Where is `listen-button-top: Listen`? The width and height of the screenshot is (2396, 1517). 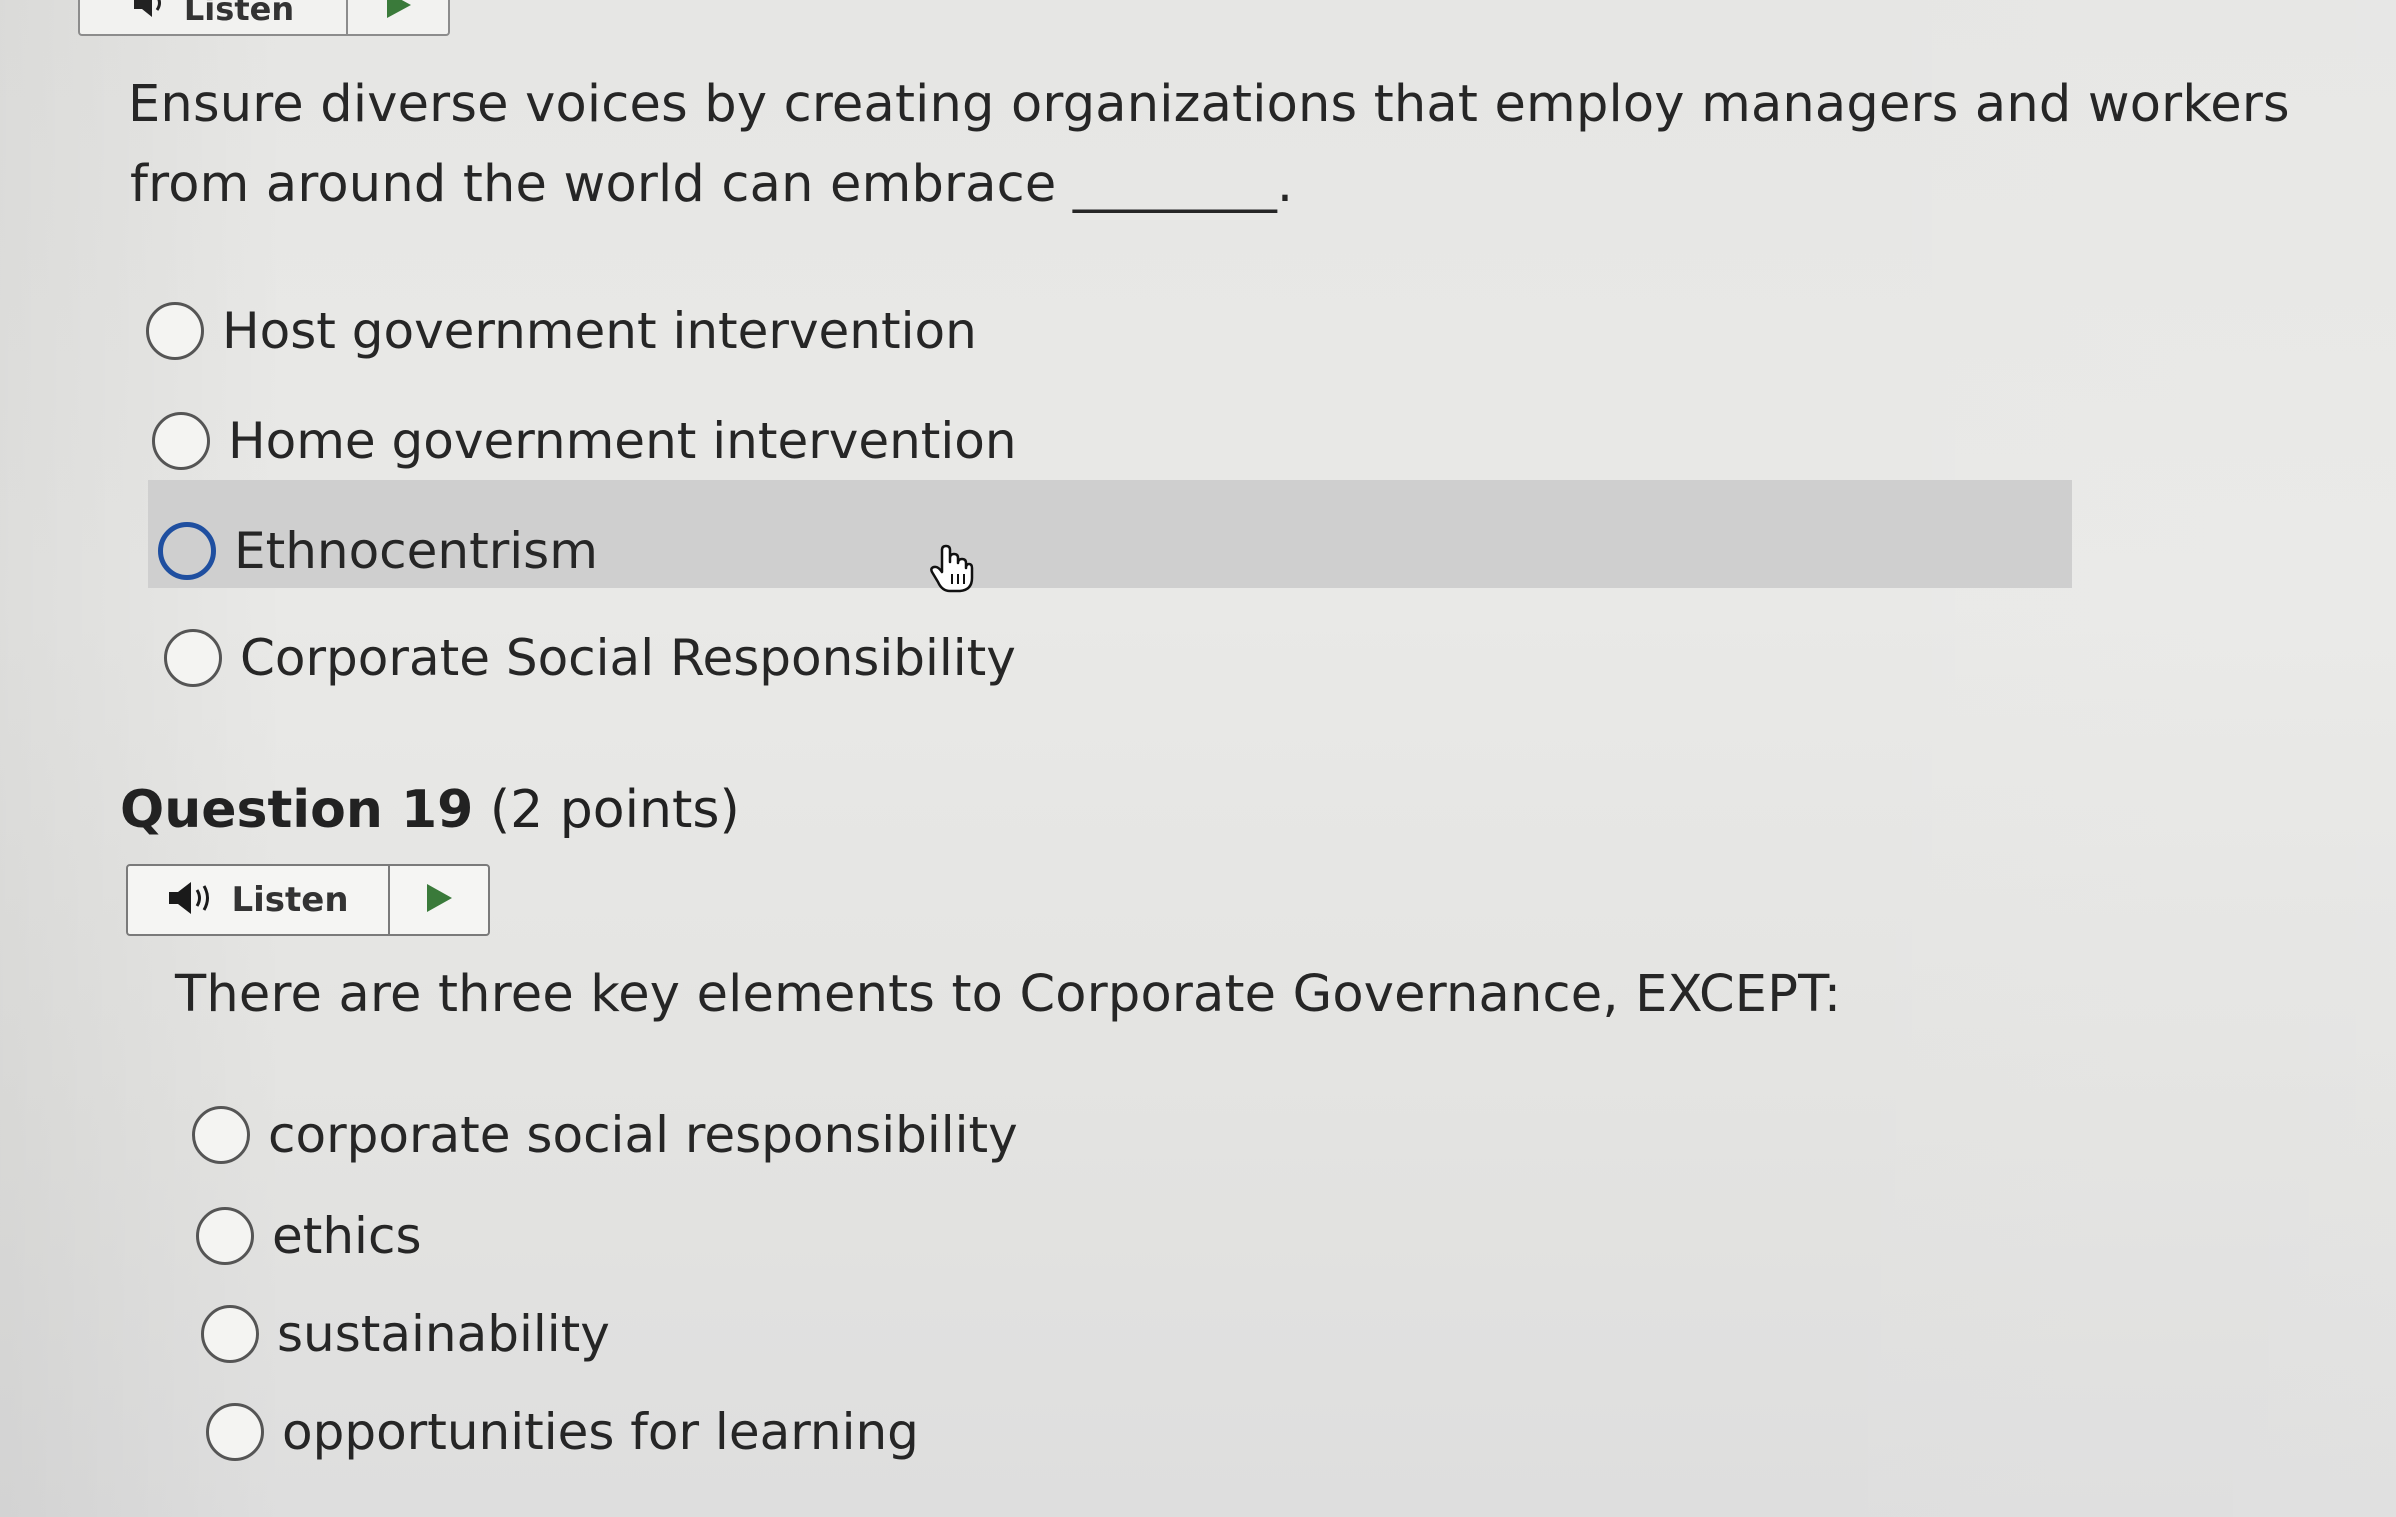 listen-button-top: Listen is located at coordinates (214, 17).